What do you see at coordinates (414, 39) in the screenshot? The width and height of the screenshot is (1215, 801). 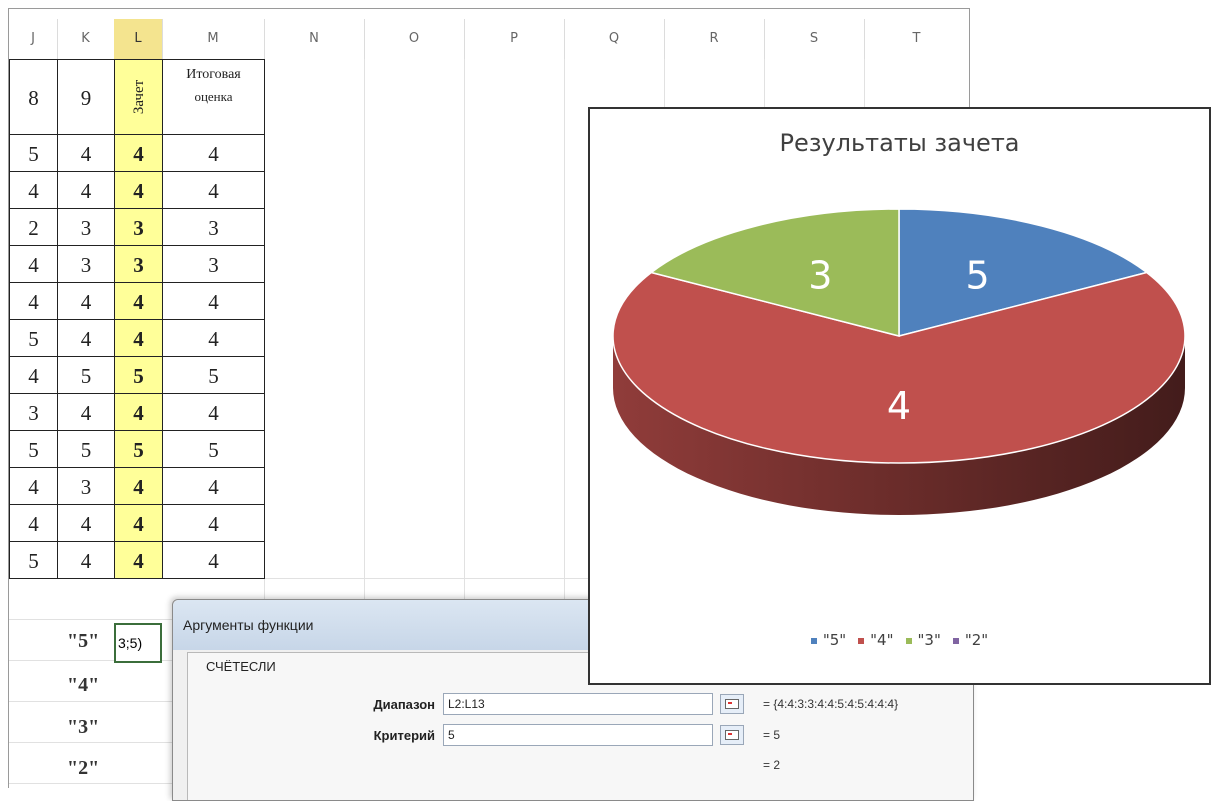 I see `column-header-o: O` at bounding box center [414, 39].